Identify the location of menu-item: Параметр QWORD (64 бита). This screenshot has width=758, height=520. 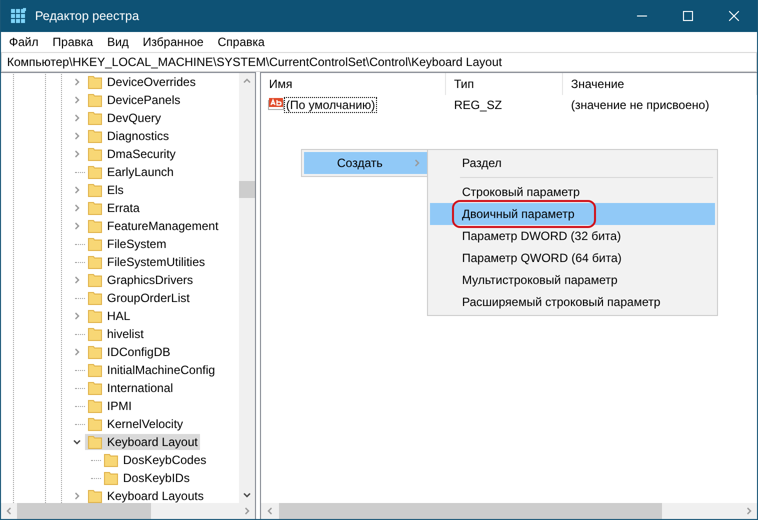
(572, 258).